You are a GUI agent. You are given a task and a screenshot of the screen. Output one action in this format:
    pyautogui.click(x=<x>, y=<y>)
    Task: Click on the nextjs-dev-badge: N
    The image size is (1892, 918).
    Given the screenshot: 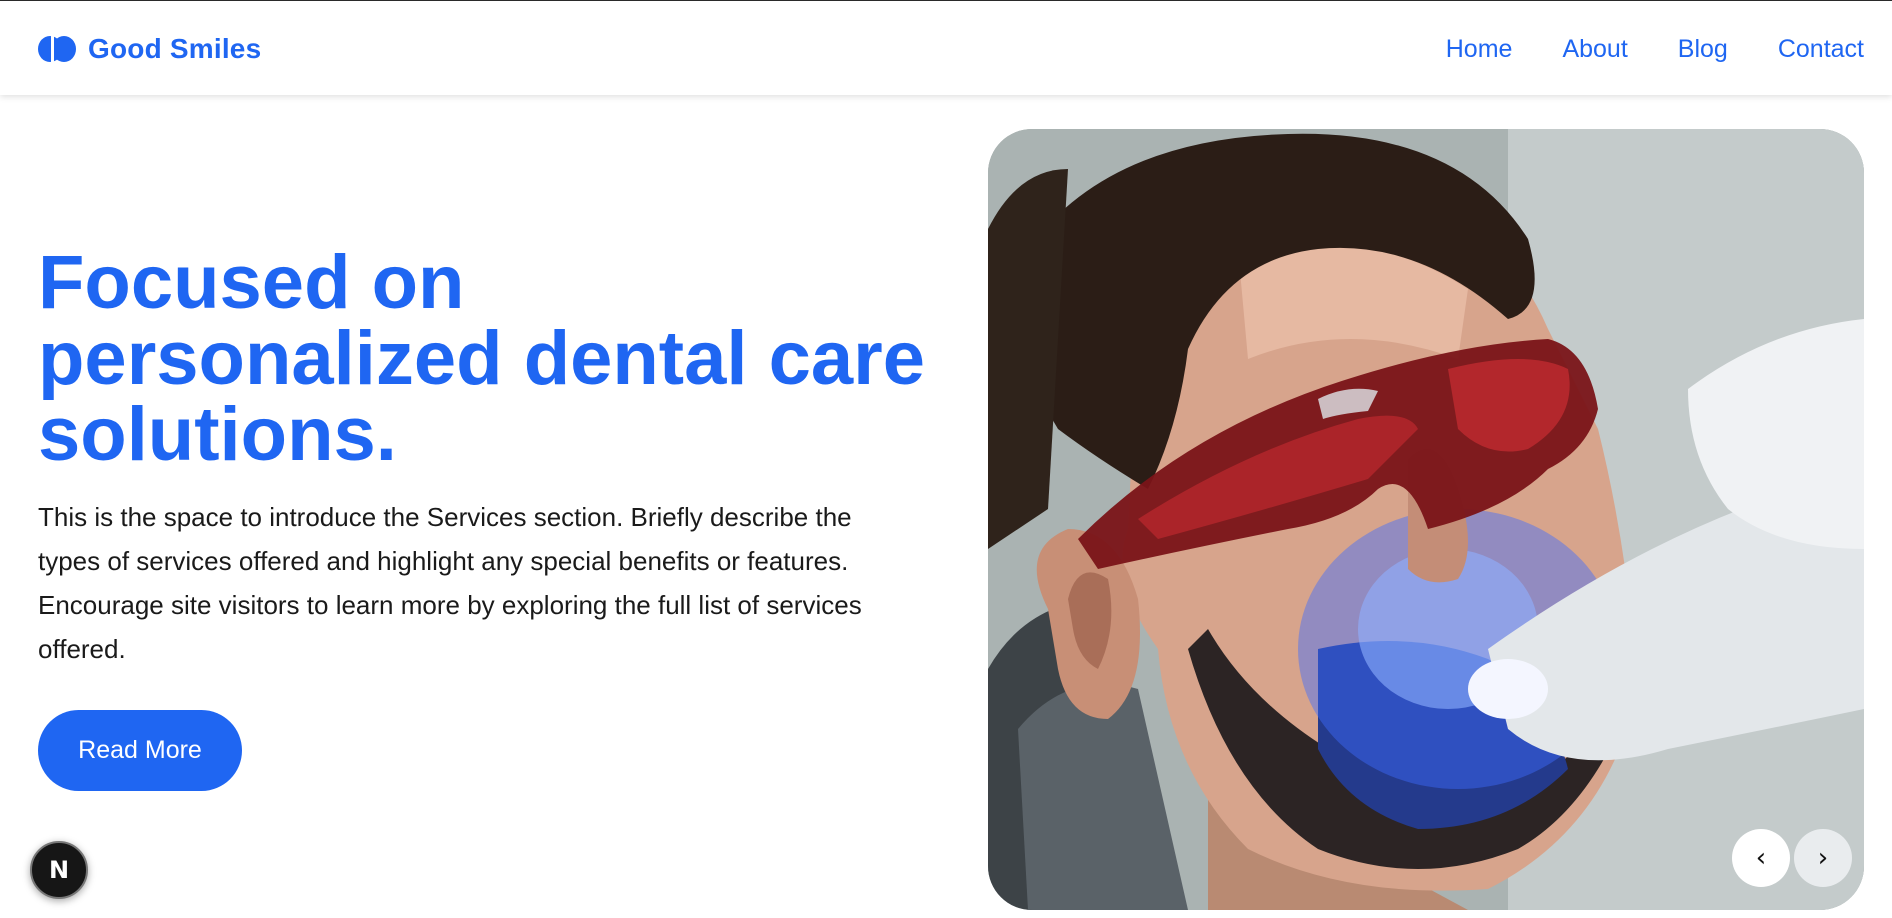 What is the action you would take?
    pyautogui.click(x=59, y=870)
    